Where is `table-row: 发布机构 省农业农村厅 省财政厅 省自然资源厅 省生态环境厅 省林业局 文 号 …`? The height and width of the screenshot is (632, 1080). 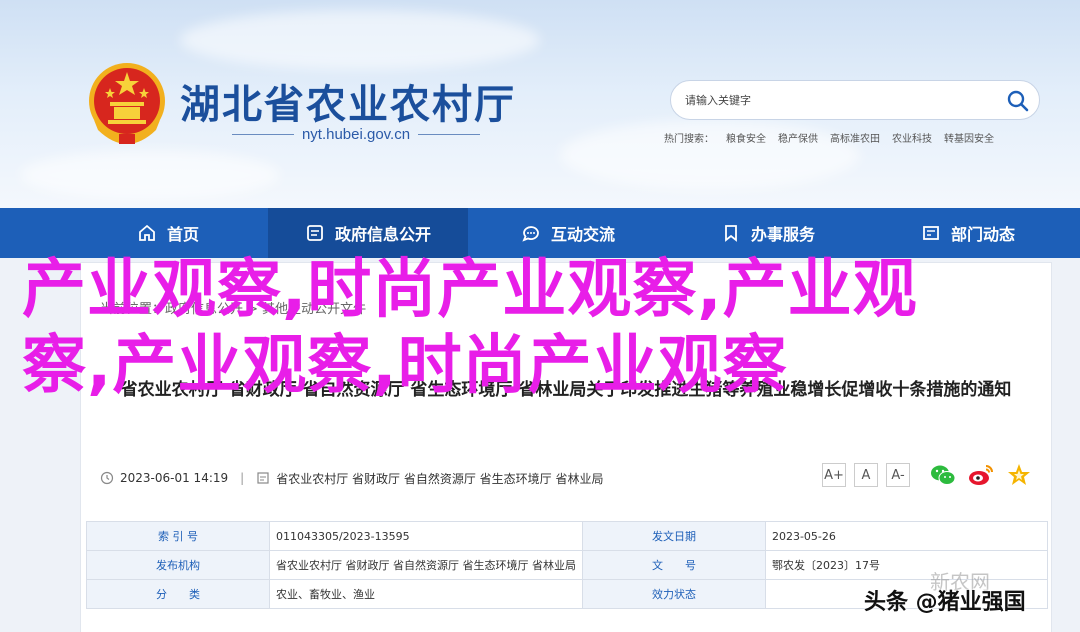 table-row: 发布机构 省农业农村厅 省财政厅 省自然资源厅 省生态环境厅 省林业局 文 号 … is located at coordinates (567, 565).